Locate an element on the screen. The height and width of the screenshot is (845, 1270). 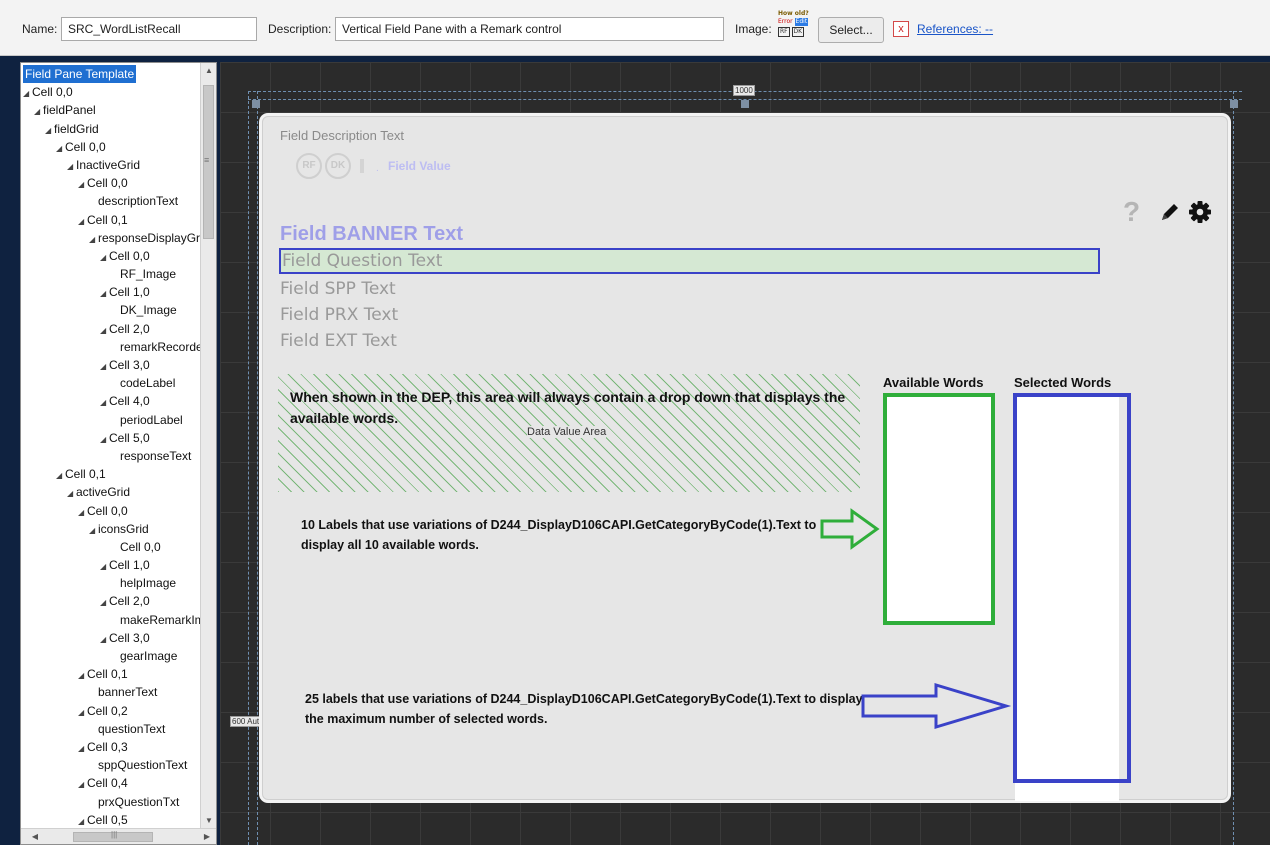
tree-item: ◢ activeGrid is located at coordinates (111, 492).